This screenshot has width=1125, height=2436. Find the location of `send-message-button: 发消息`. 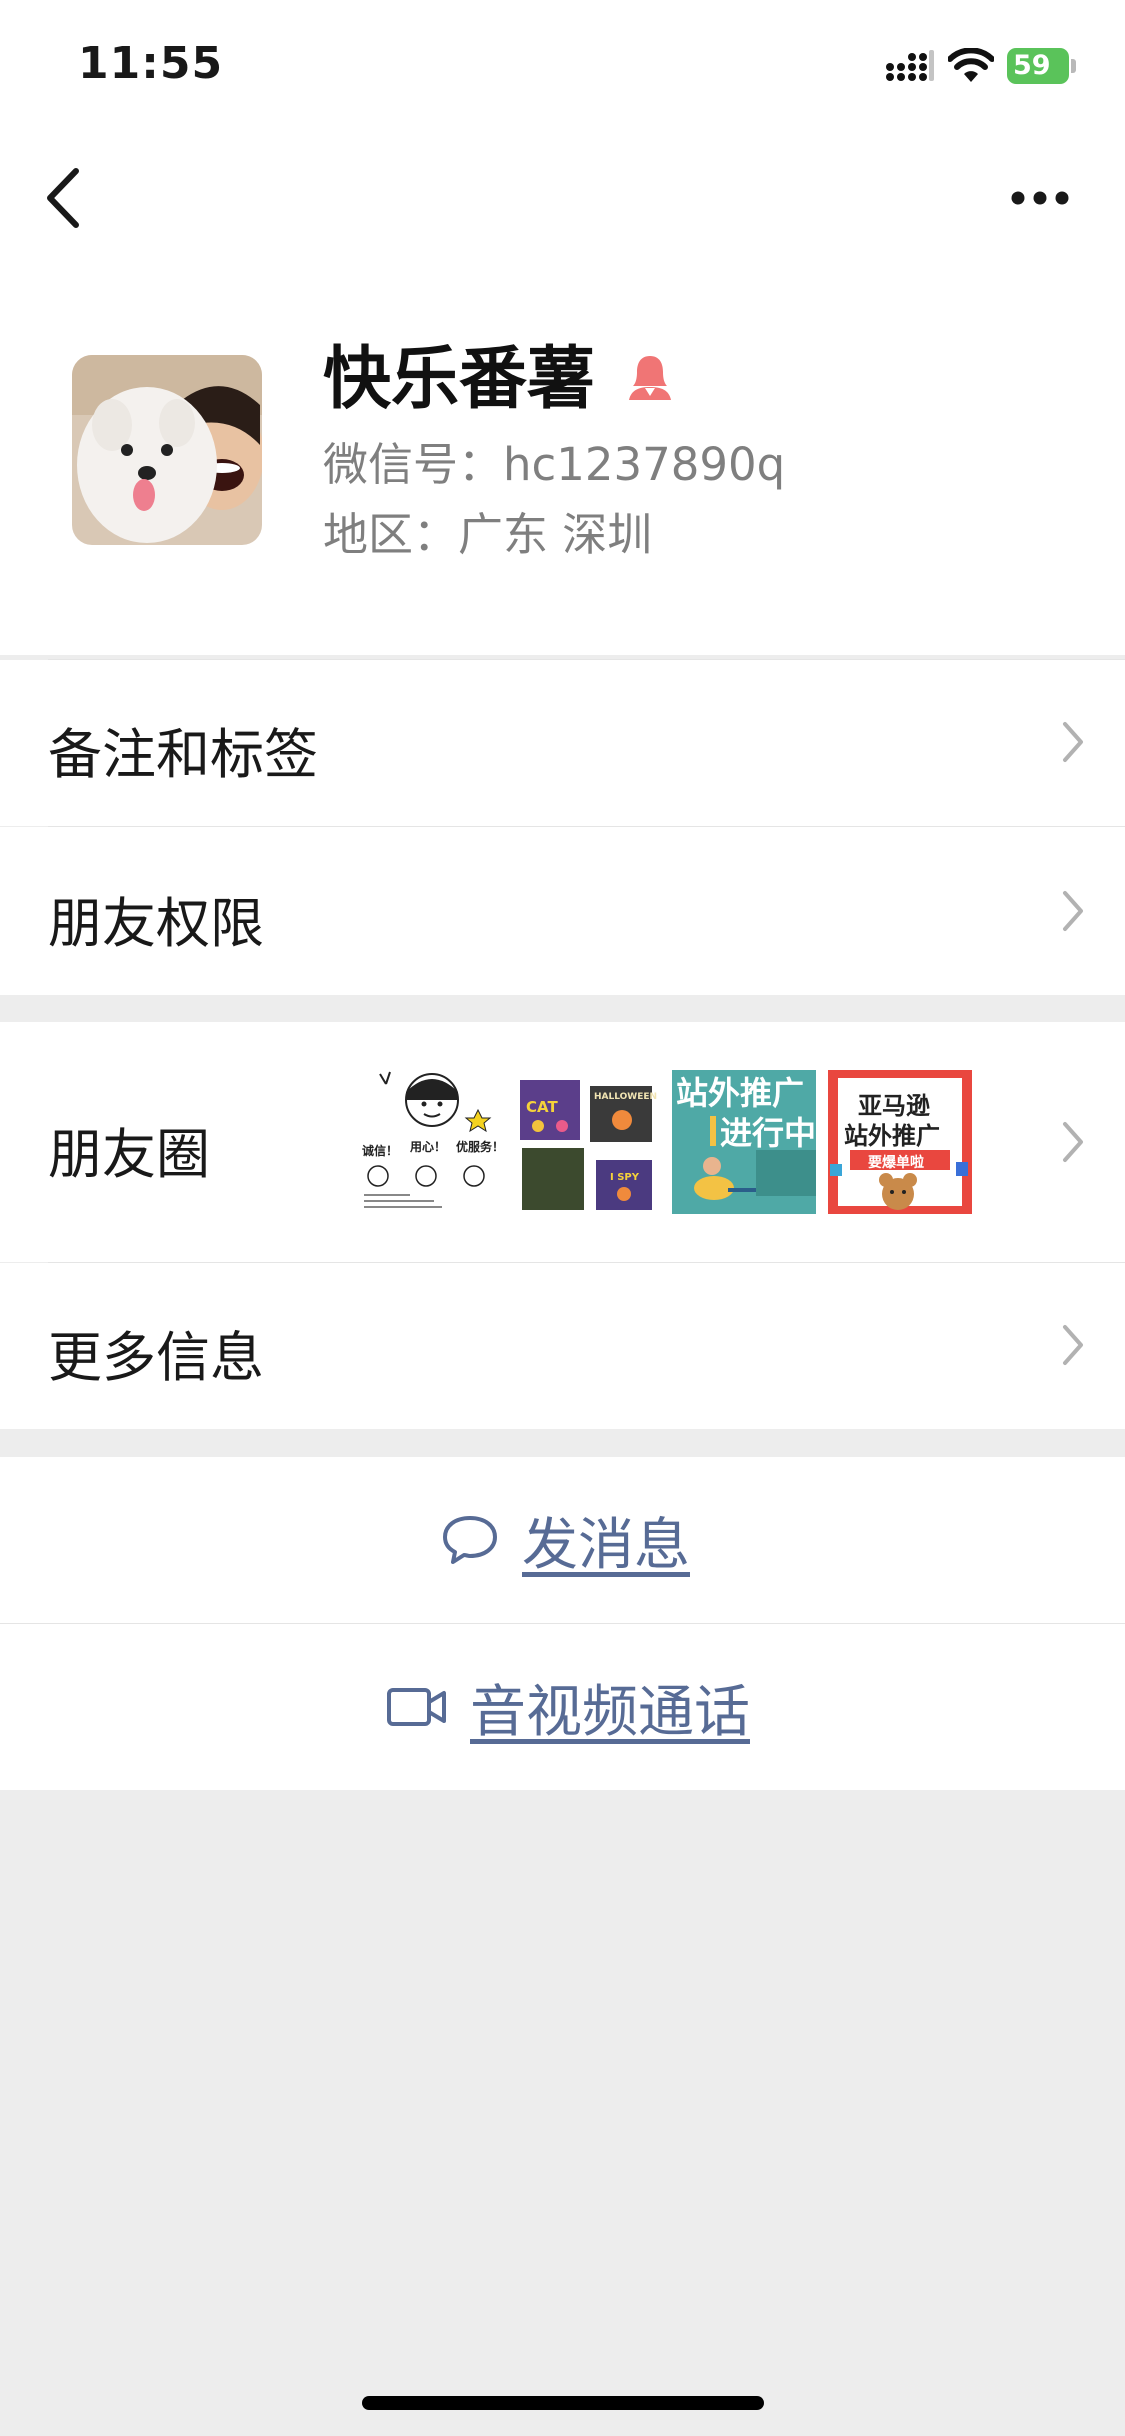

send-message-button: 发消息 is located at coordinates (562, 1540).